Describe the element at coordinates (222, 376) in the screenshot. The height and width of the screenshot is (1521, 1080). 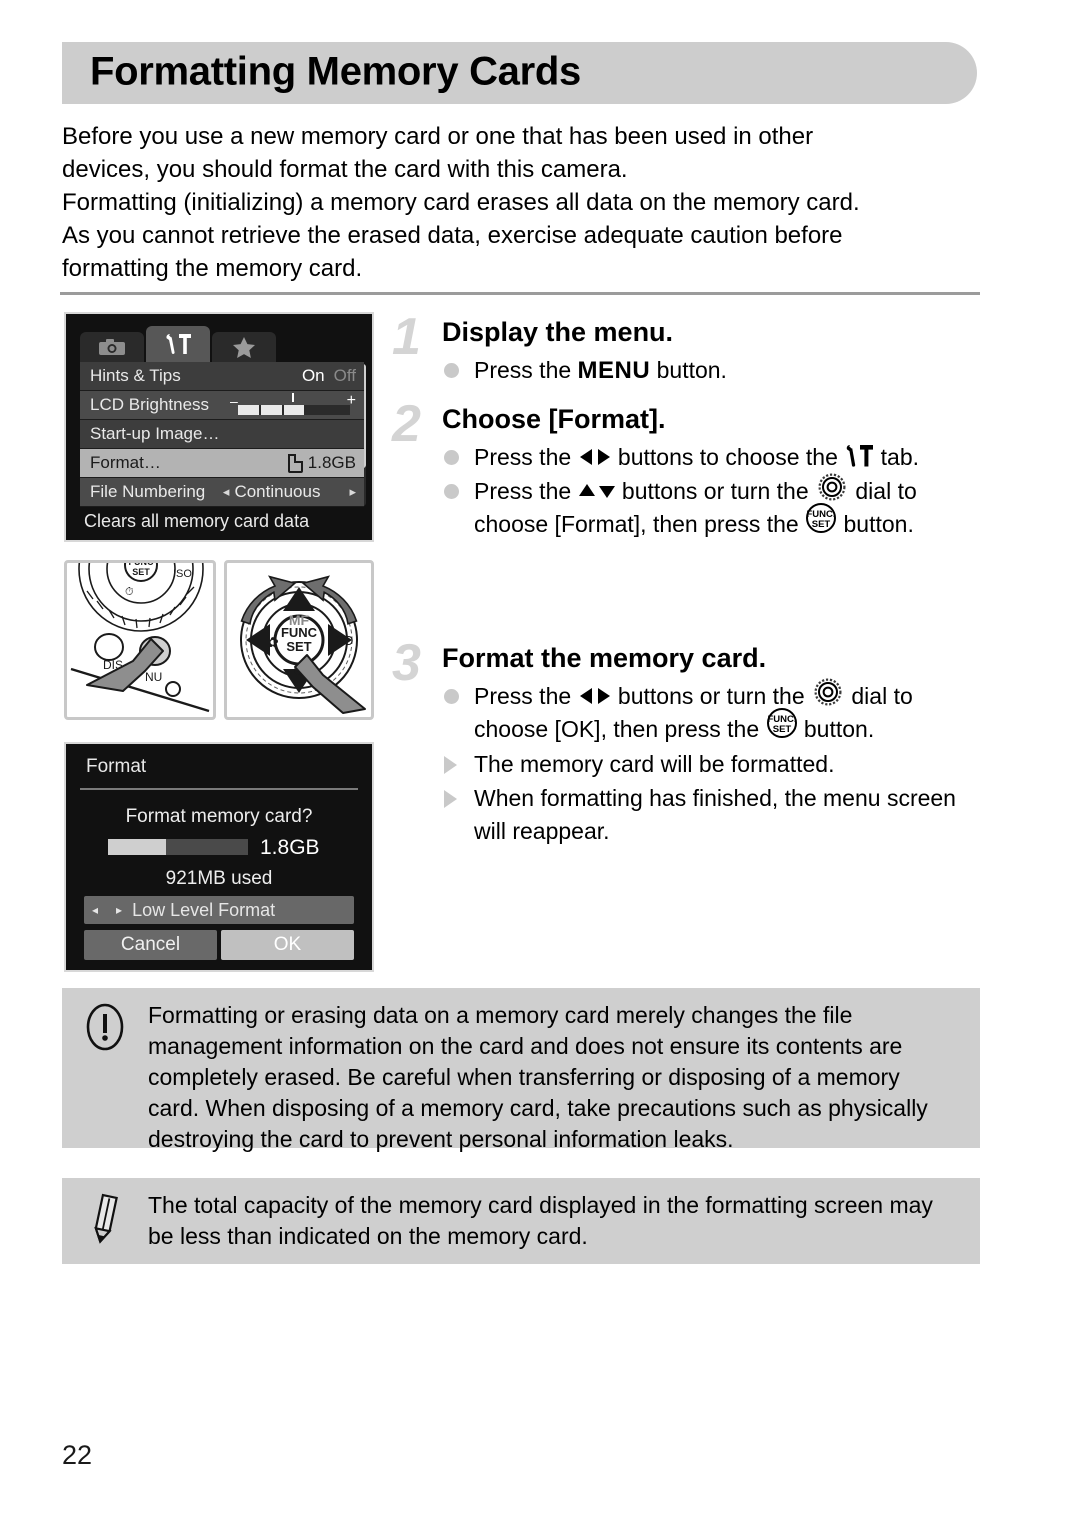
I see `menu-row-hints-tips: Hints & Tips On Off` at that location.